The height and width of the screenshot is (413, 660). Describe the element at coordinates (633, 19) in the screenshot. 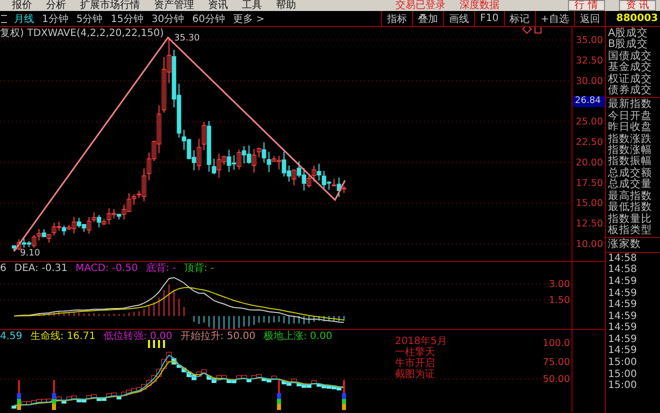

I see `index-code: 880003` at that location.